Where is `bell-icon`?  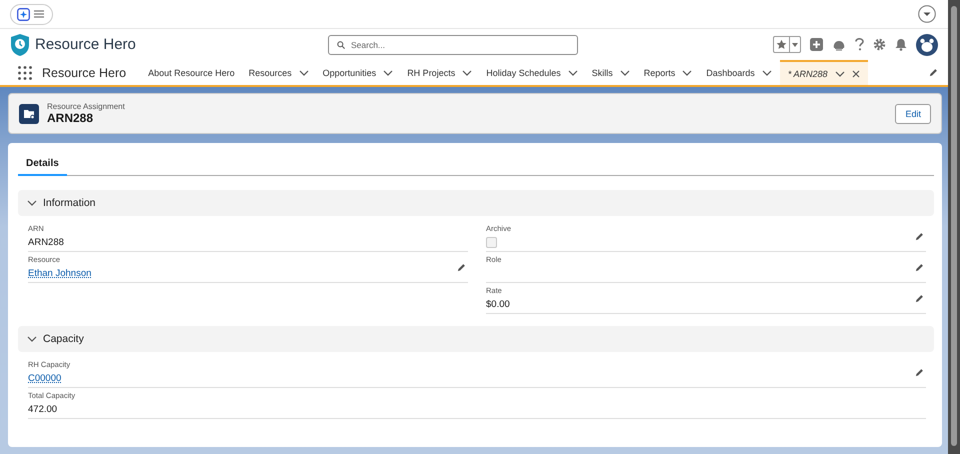 bell-icon is located at coordinates (901, 44).